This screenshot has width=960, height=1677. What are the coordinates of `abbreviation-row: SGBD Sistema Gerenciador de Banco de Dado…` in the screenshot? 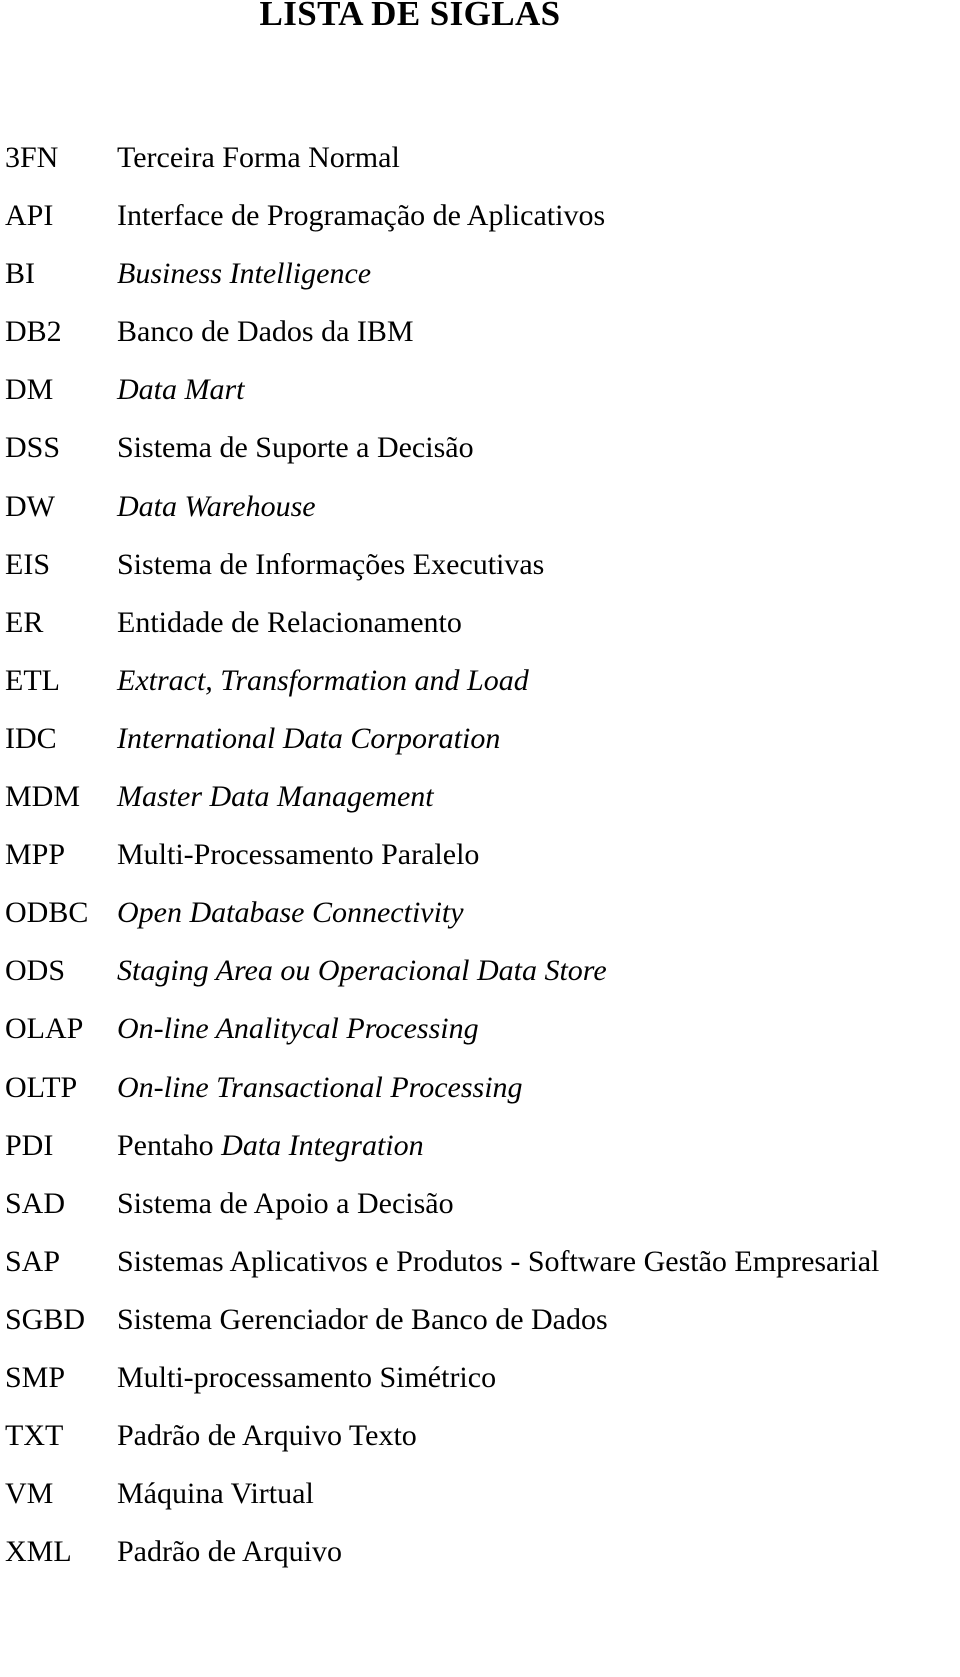 It's located at (480, 1331).